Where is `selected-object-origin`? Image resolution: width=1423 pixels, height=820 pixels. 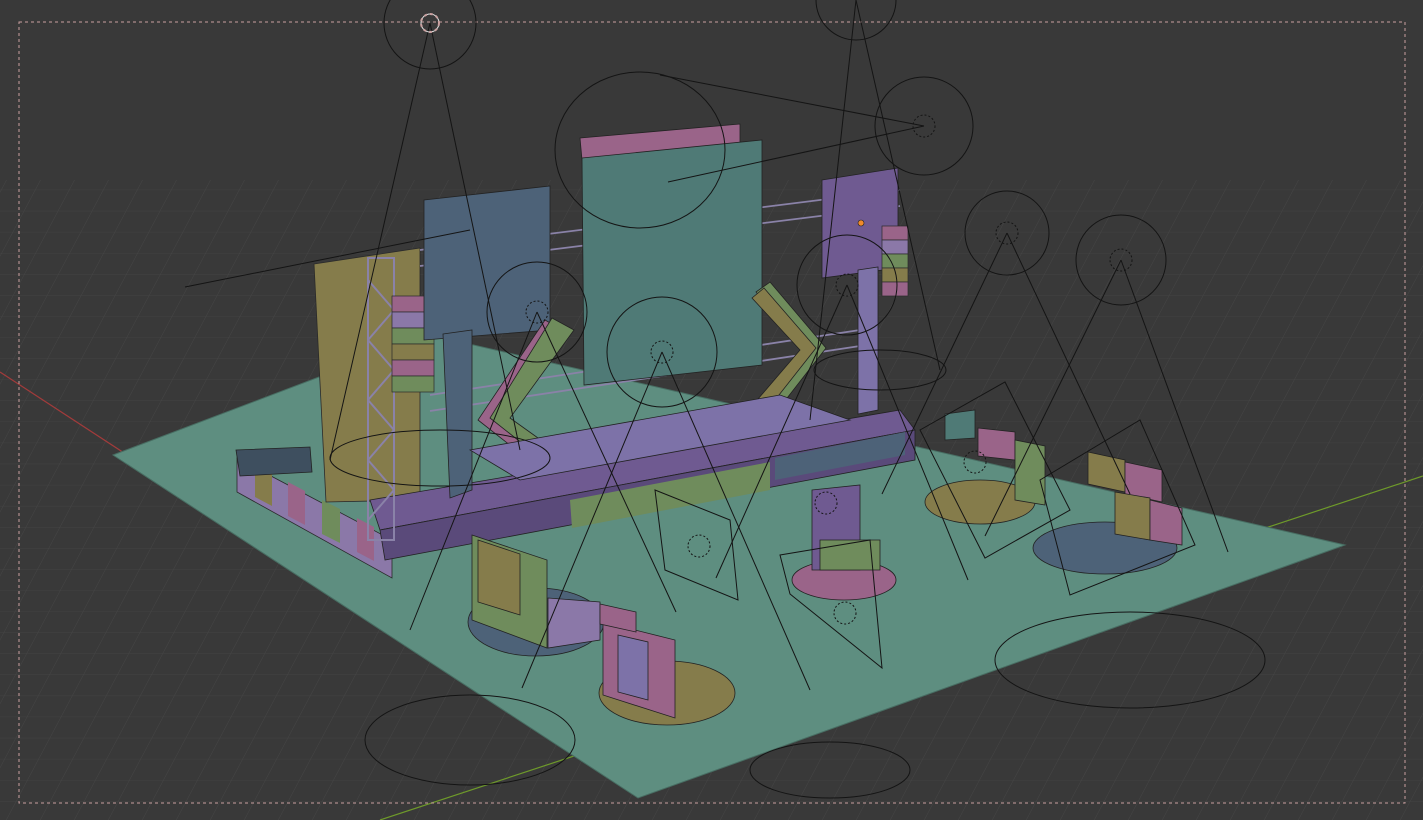
selected-object-origin is located at coordinates (861, 223).